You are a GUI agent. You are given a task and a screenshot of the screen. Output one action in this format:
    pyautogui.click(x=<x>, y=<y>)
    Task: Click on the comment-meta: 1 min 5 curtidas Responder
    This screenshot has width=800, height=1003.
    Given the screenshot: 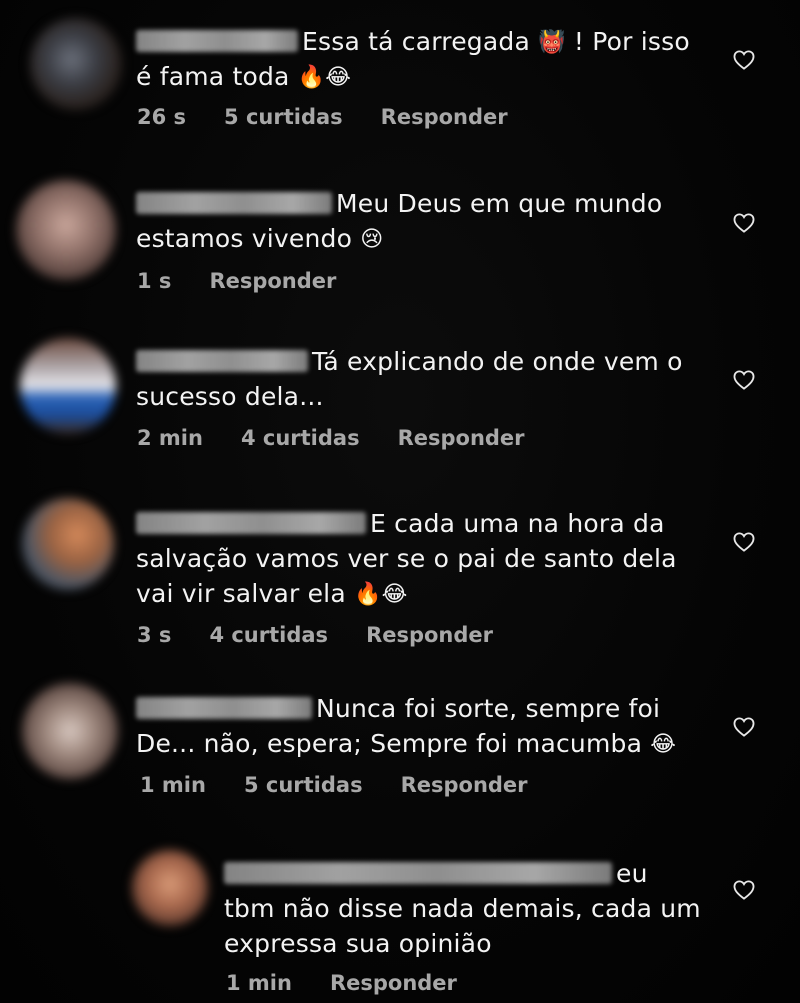 What is the action you would take?
    pyautogui.click(x=353, y=785)
    